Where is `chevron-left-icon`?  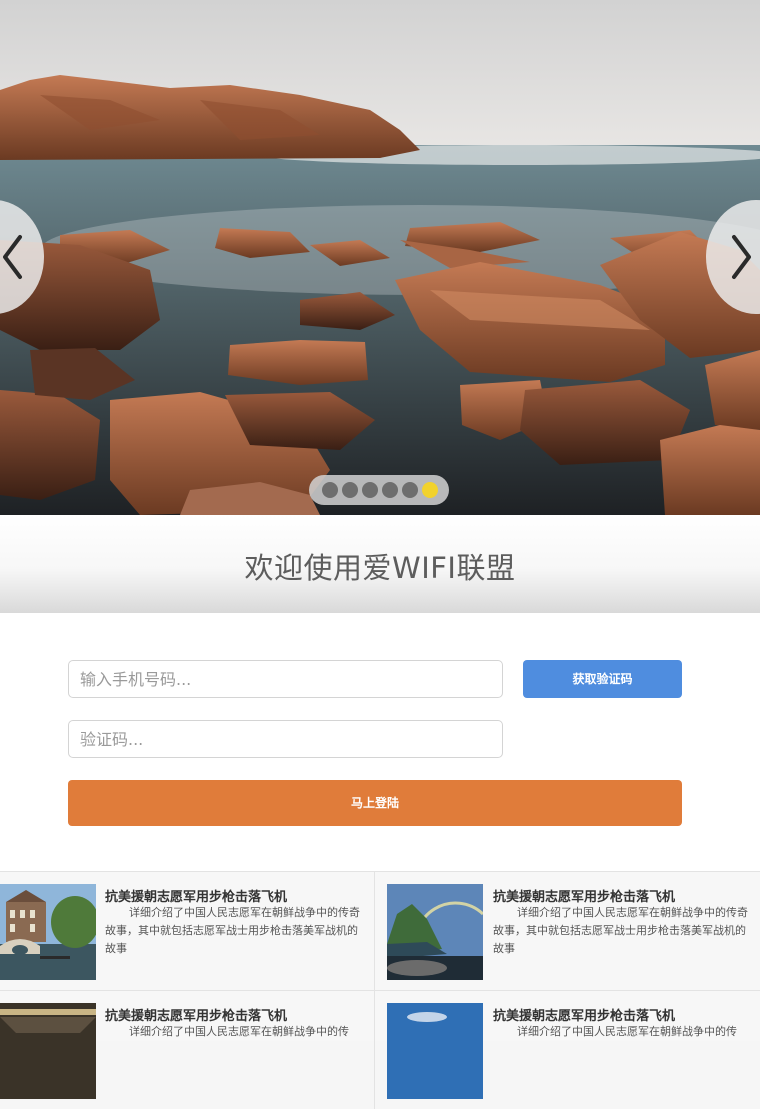
chevron-left-icon is located at coordinates (12, 257).